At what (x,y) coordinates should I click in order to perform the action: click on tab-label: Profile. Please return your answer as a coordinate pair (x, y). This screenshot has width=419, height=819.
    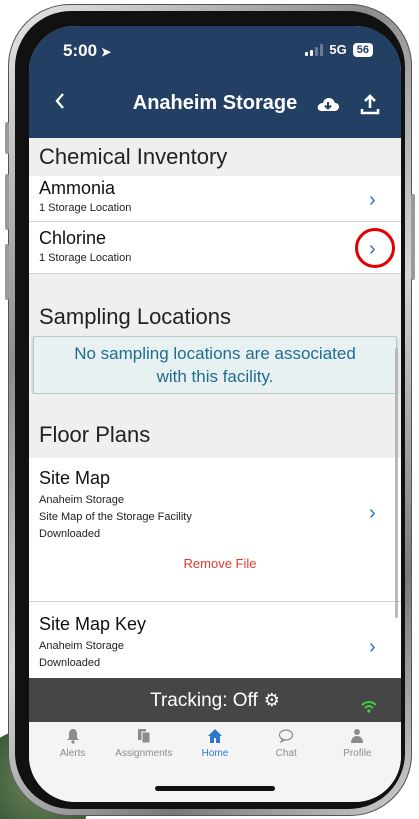
    Looking at the image, I should click on (357, 753).